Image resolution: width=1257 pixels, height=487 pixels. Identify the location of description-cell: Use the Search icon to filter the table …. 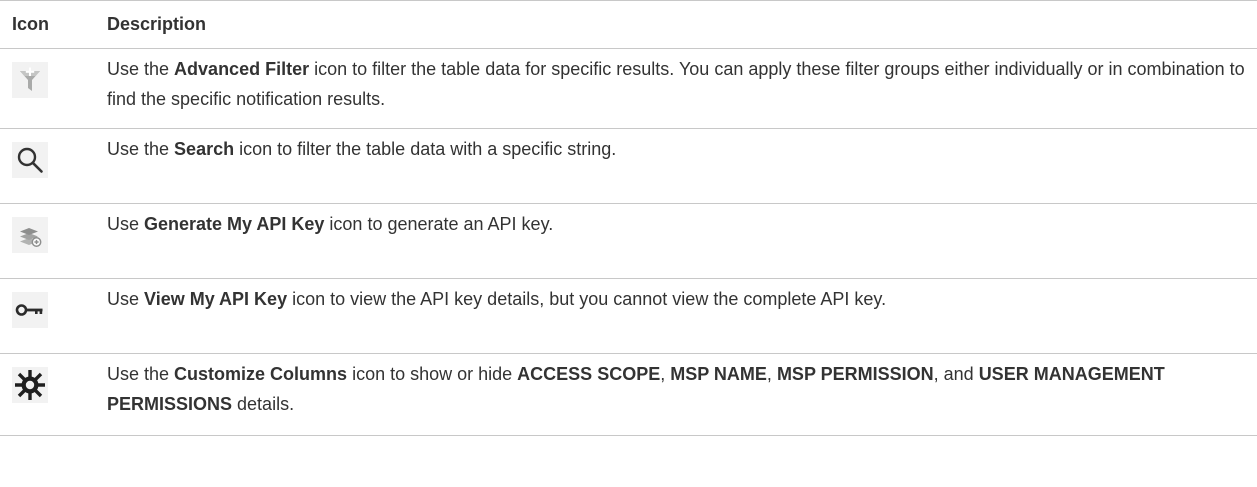
(676, 166).